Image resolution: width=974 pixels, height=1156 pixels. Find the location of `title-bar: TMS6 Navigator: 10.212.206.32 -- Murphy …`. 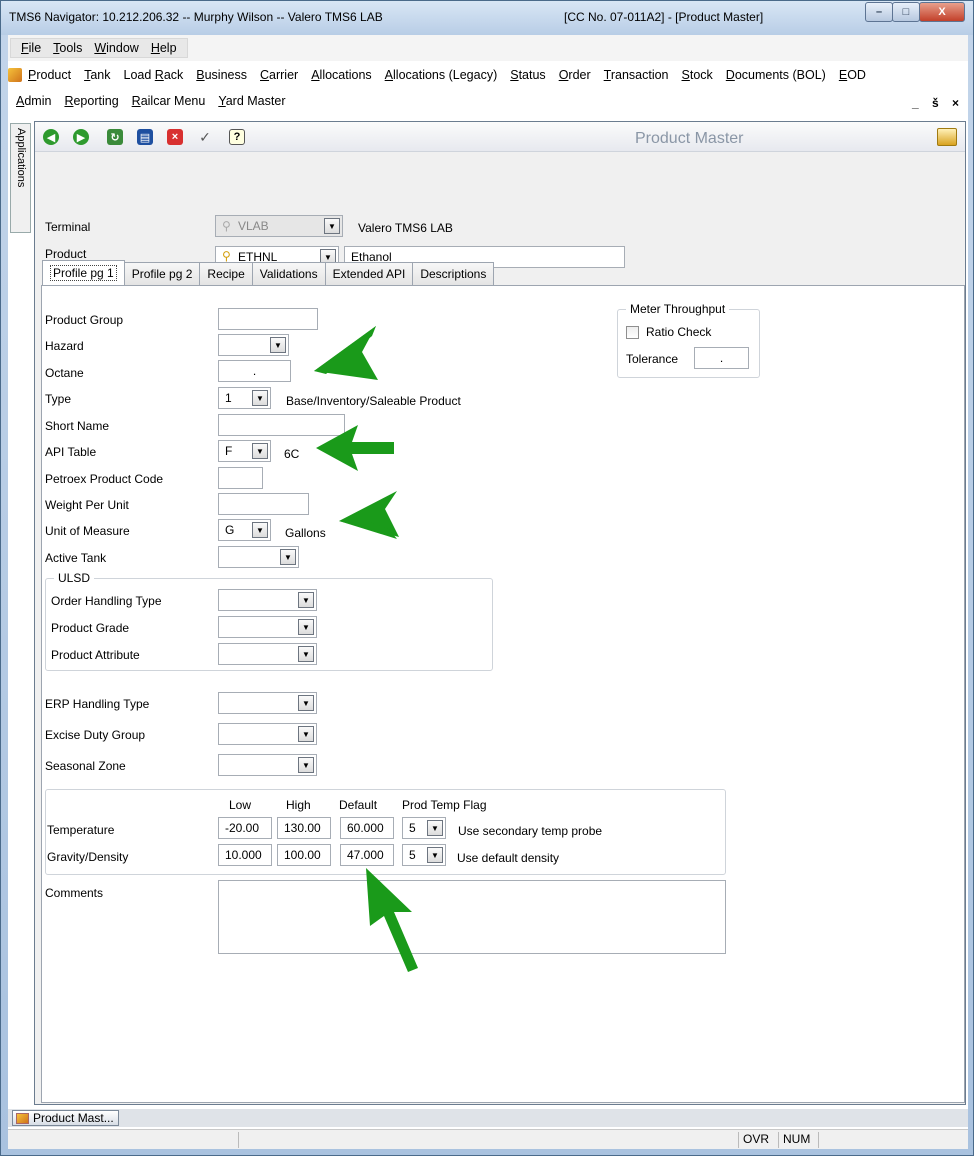

title-bar: TMS6 Navigator: 10.212.206.32 -- Murphy … is located at coordinates (487, 18).